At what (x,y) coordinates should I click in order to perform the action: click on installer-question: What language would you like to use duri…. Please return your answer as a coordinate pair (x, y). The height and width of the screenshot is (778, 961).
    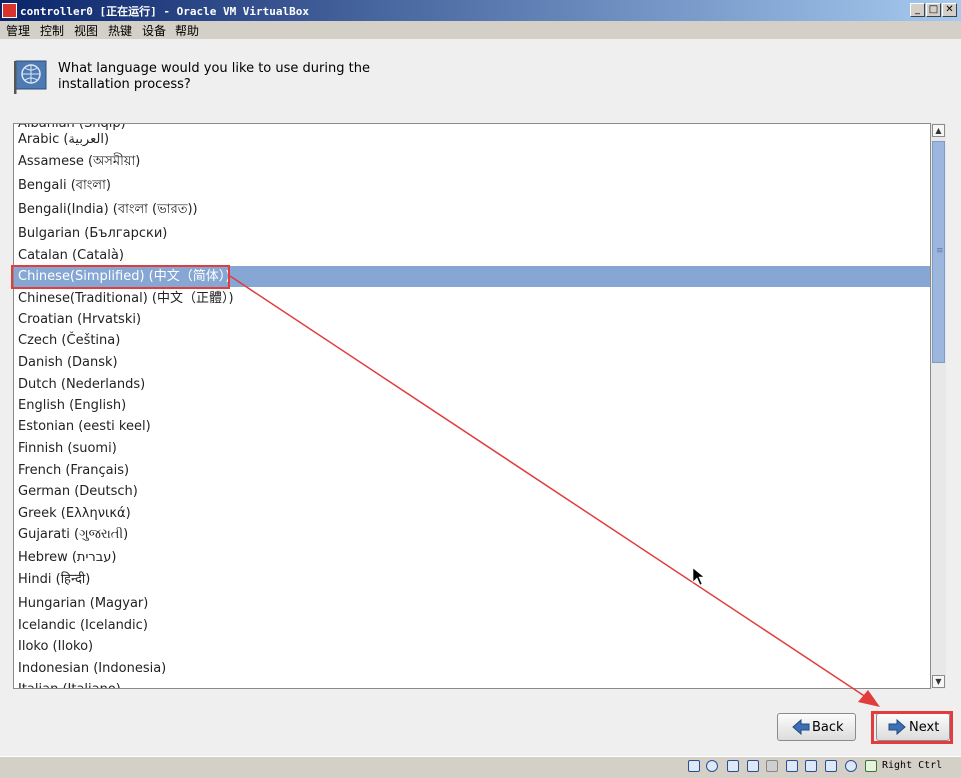
    Looking at the image, I should click on (214, 76).